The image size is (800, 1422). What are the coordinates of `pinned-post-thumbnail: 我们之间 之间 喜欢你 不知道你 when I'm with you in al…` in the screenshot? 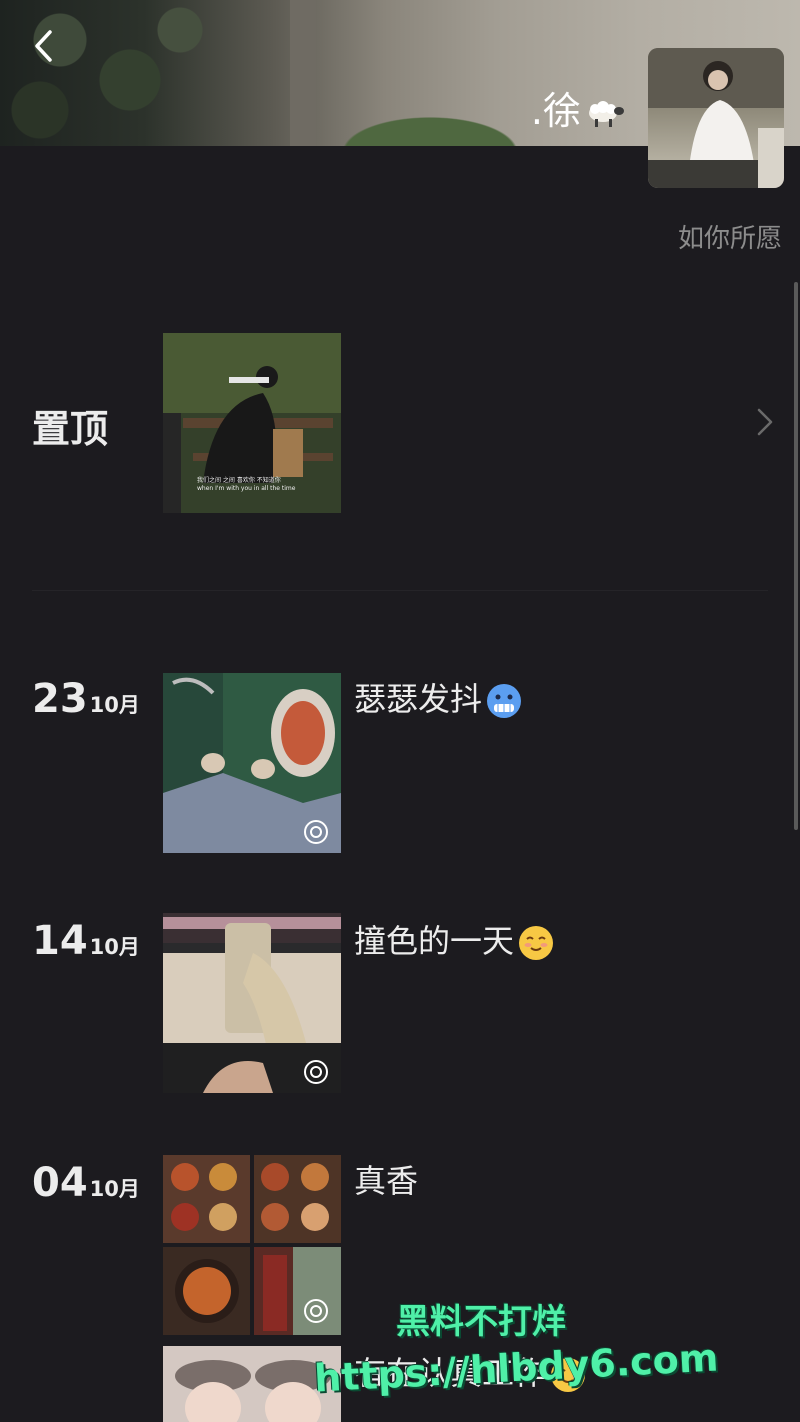 It's located at (252, 423).